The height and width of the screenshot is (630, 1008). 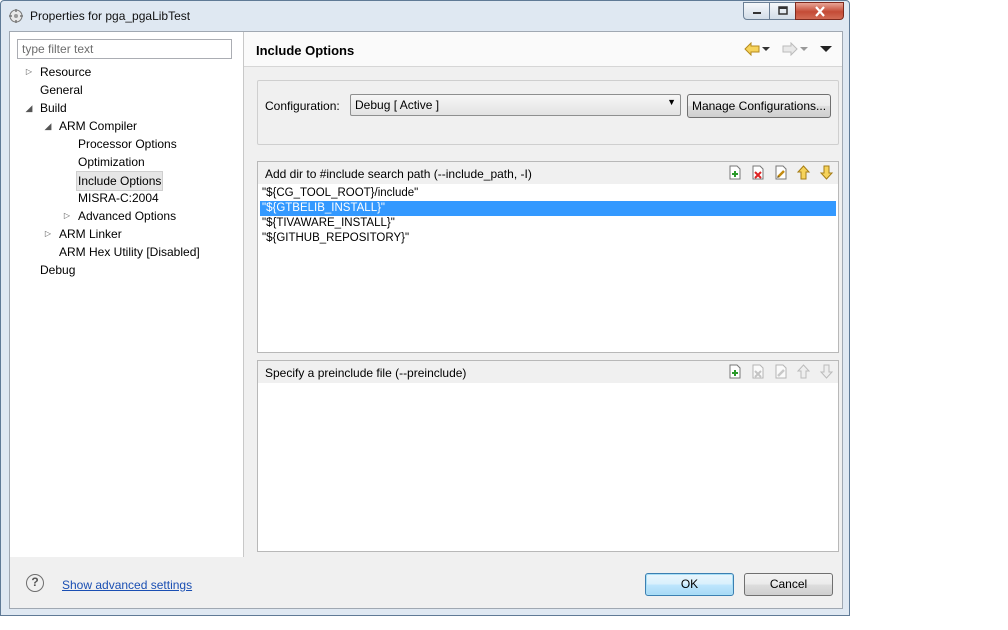 What do you see at coordinates (35, 583) in the screenshot?
I see `help-icon: ?` at bounding box center [35, 583].